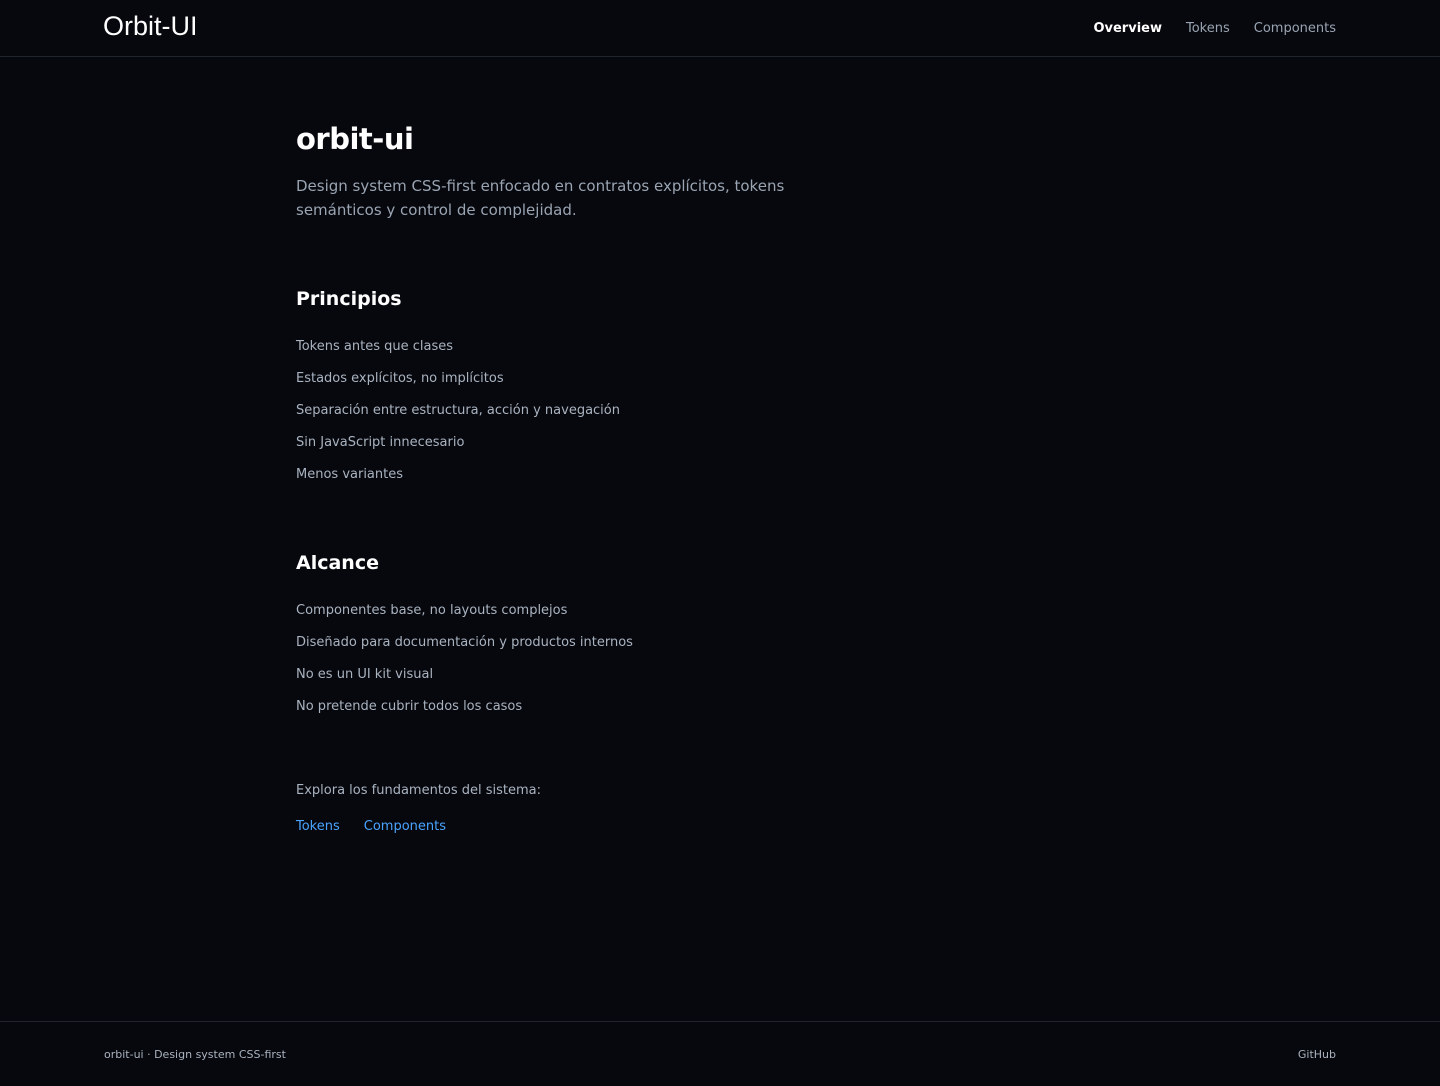  Describe the element at coordinates (1127, 29) in the screenshot. I see `nav-link-overview: Overview` at that location.